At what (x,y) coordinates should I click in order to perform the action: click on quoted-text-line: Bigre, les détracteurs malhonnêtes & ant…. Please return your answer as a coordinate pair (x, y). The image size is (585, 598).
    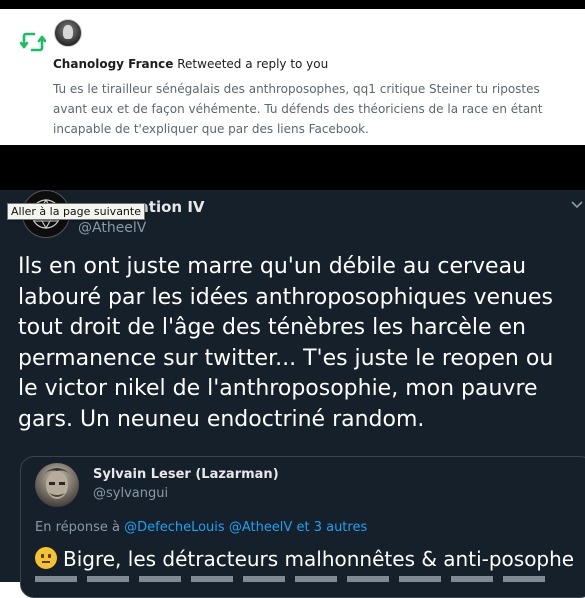
    Looking at the image, I should click on (319, 559).